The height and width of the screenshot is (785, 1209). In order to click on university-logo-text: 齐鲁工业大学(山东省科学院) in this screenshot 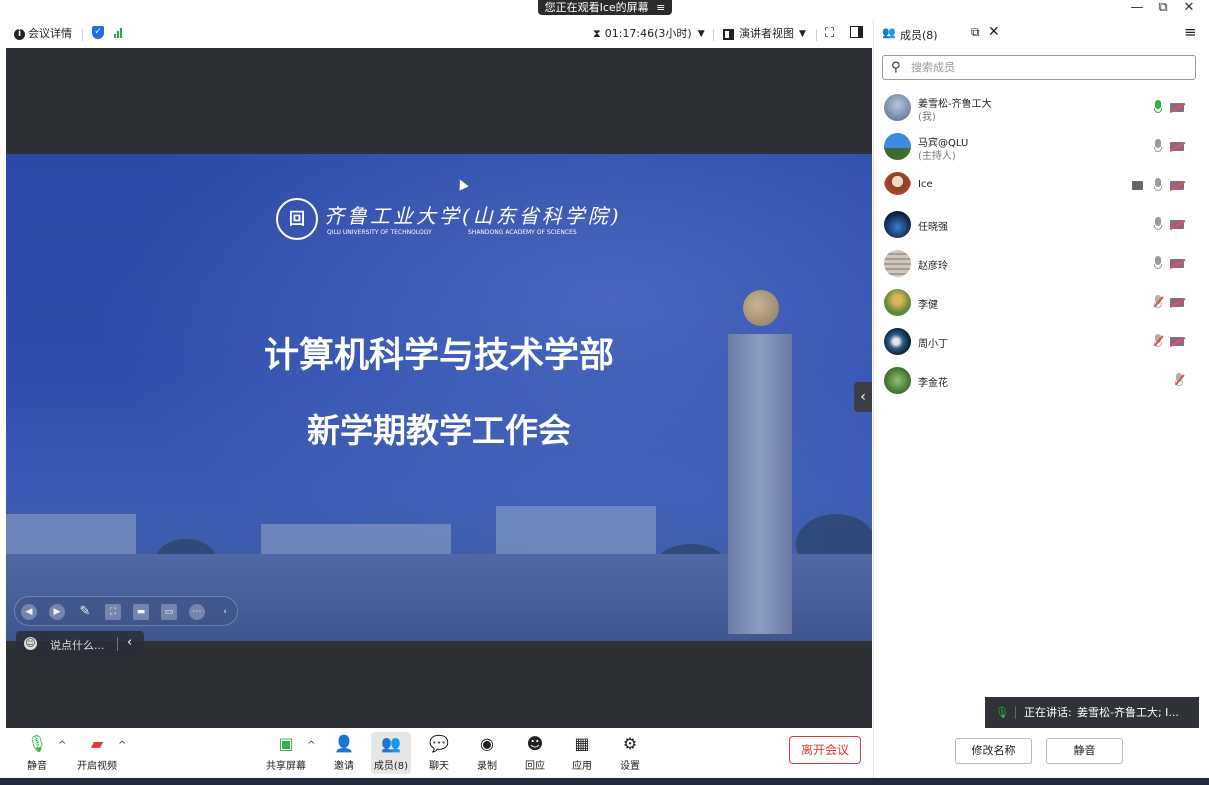, I will do `click(473, 216)`.